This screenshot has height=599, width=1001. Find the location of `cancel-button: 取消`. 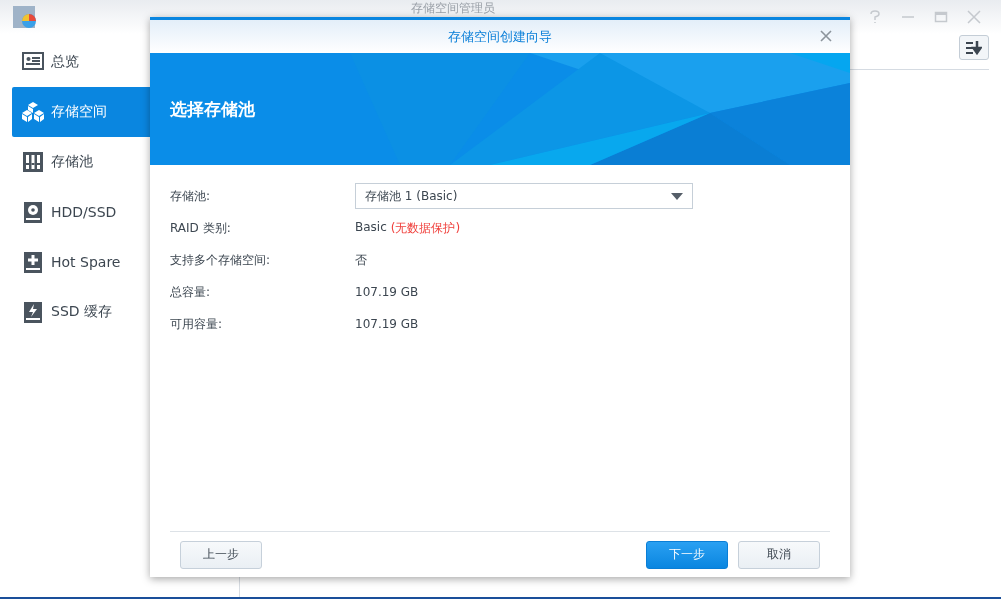

cancel-button: 取消 is located at coordinates (779, 554).